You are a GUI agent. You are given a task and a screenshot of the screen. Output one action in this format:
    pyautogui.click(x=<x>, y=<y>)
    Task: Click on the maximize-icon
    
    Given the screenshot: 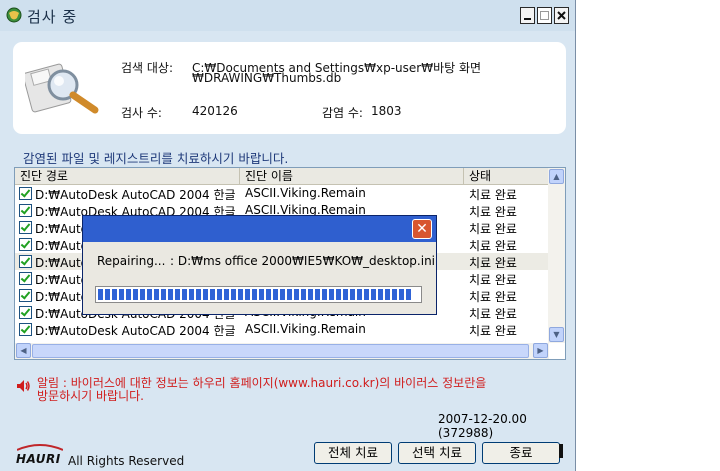 What is the action you would take?
    pyautogui.click(x=544, y=15)
    